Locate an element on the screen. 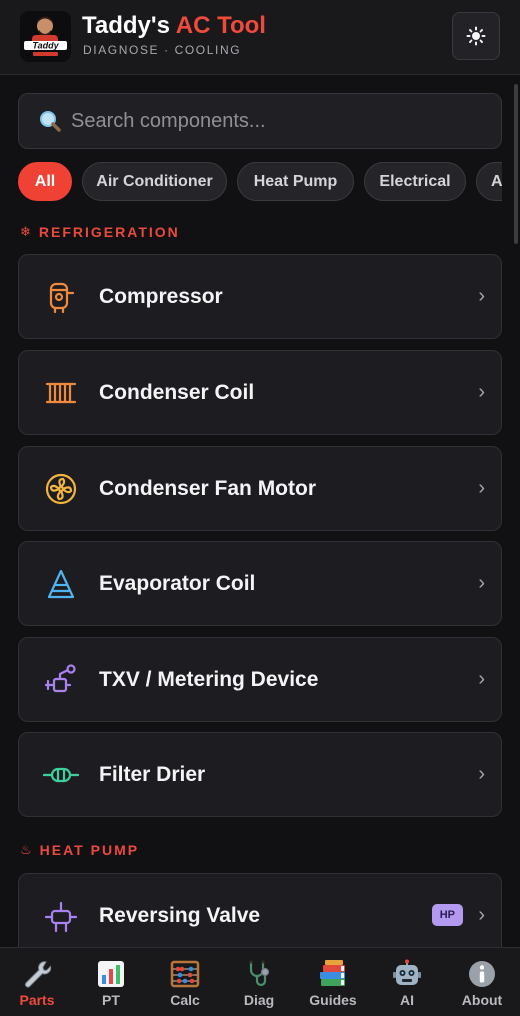  robot-icon is located at coordinates (407, 974).